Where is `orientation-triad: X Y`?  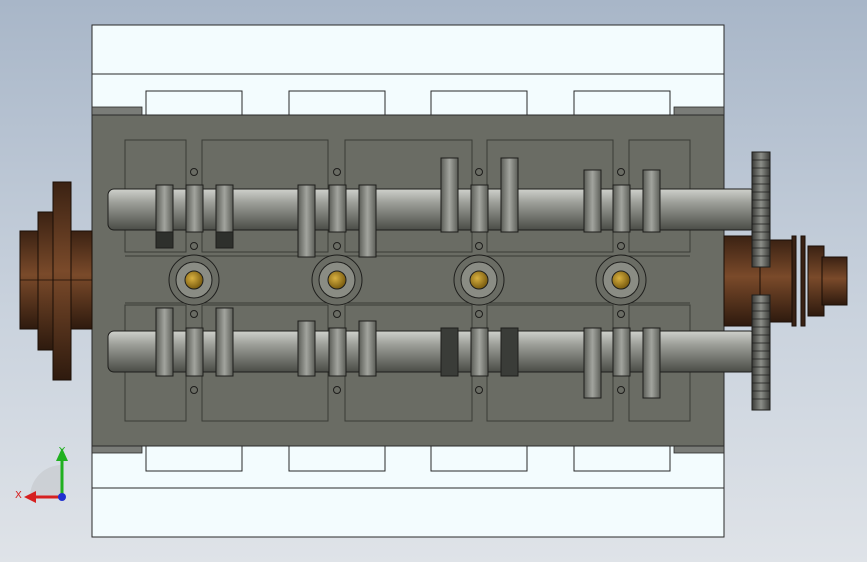 orientation-triad: X Y is located at coordinates (41, 474).